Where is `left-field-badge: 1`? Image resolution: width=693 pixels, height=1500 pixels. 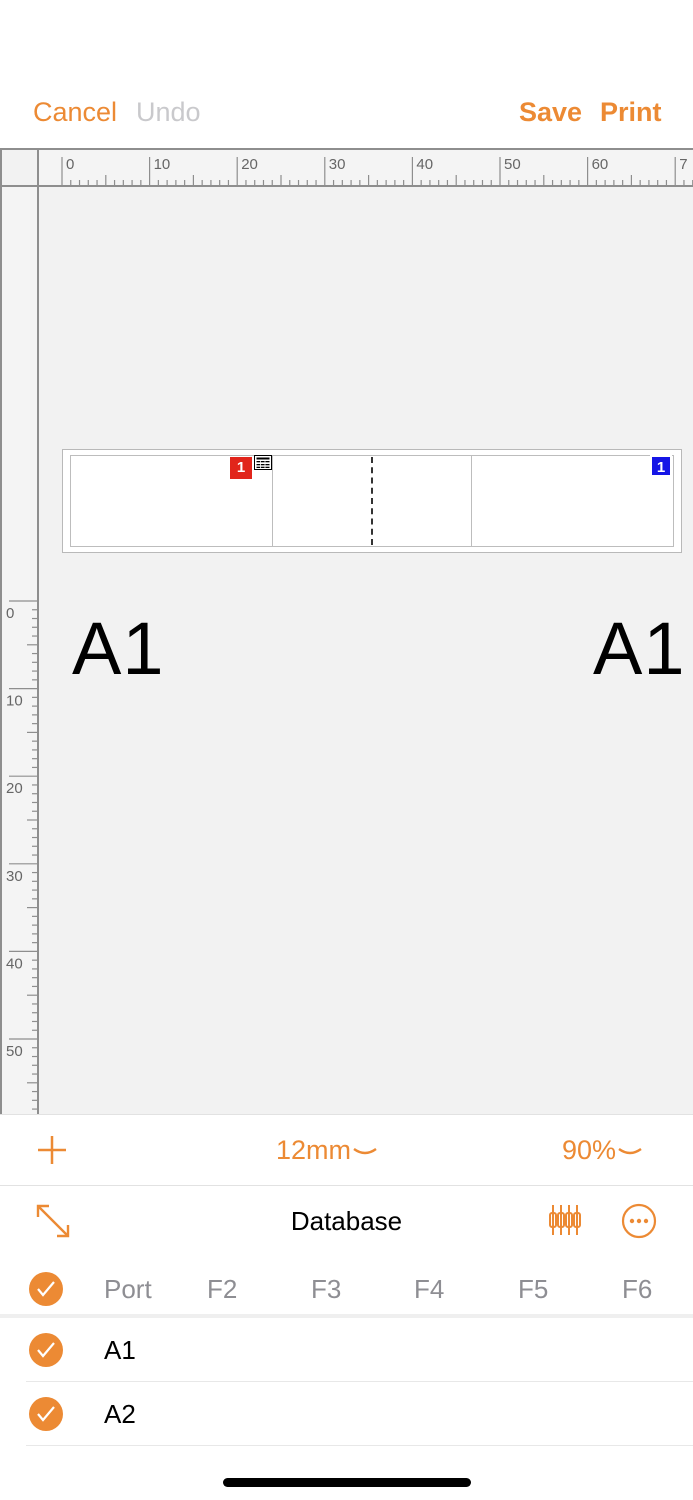
left-field-badge: 1 is located at coordinates (241, 468).